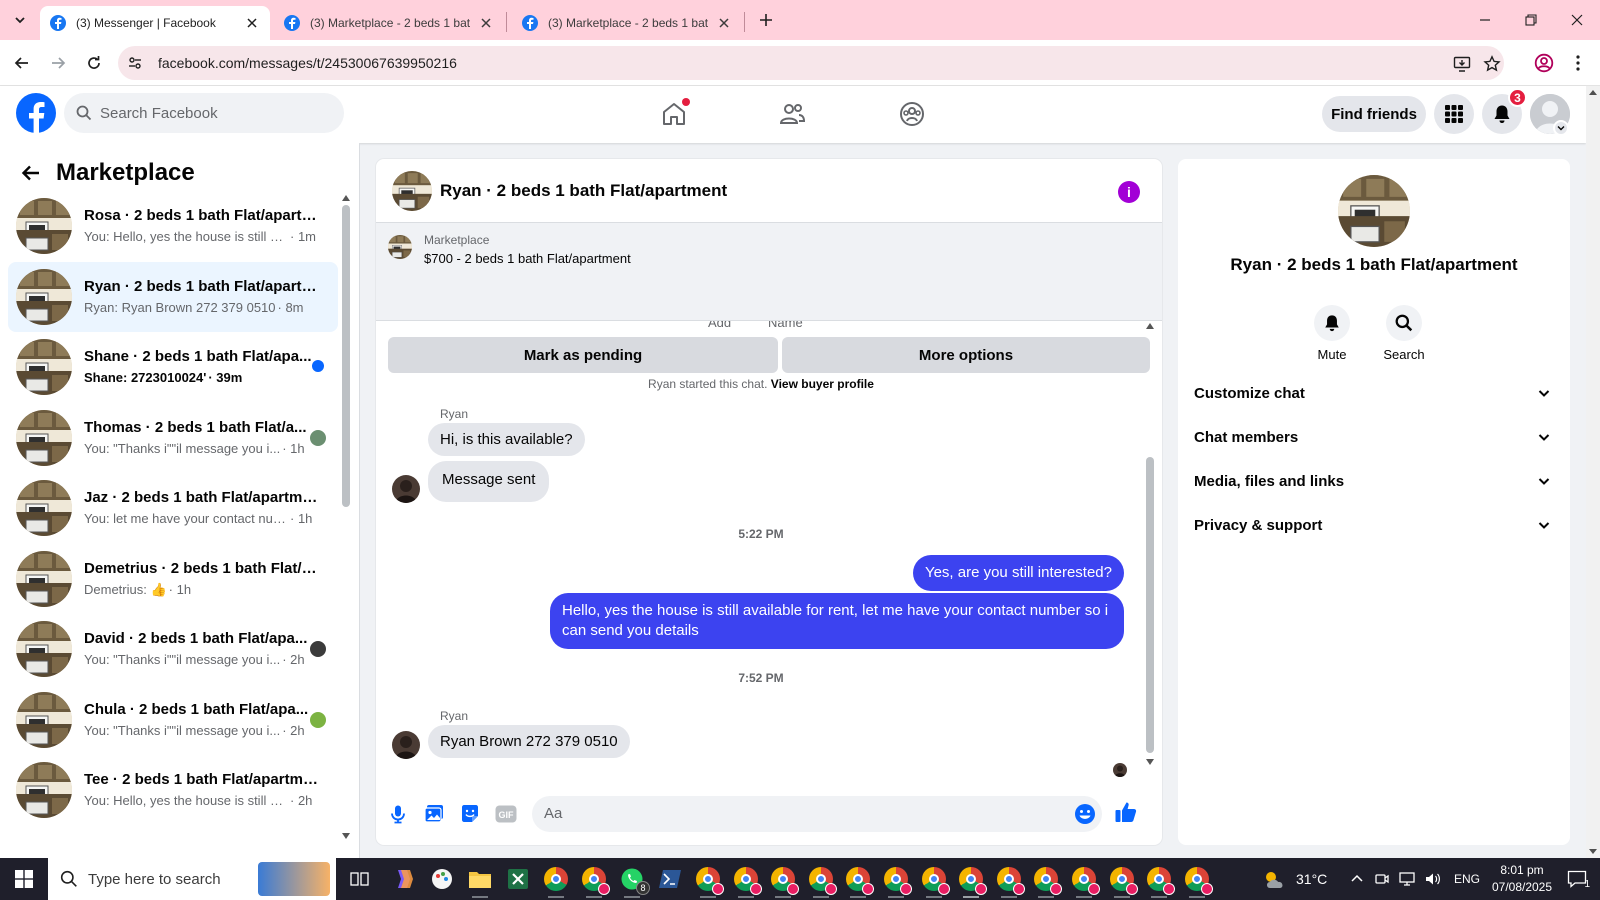  What do you see at coordinates (1018, 573) in the screenshot?
I see `outgoing-message: Yes, are you still interested?` at bounding box center [1018, 573].